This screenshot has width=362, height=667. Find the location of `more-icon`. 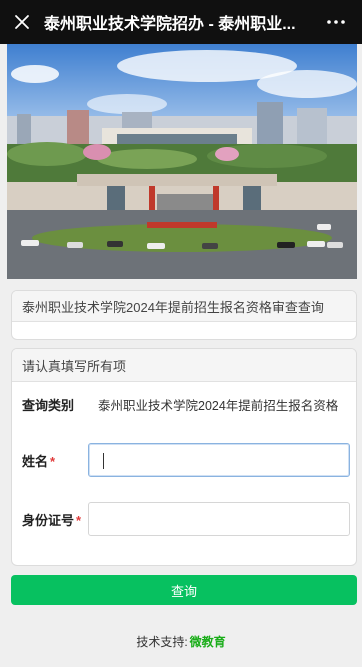

more-icon is located at coordinates (336, 22).